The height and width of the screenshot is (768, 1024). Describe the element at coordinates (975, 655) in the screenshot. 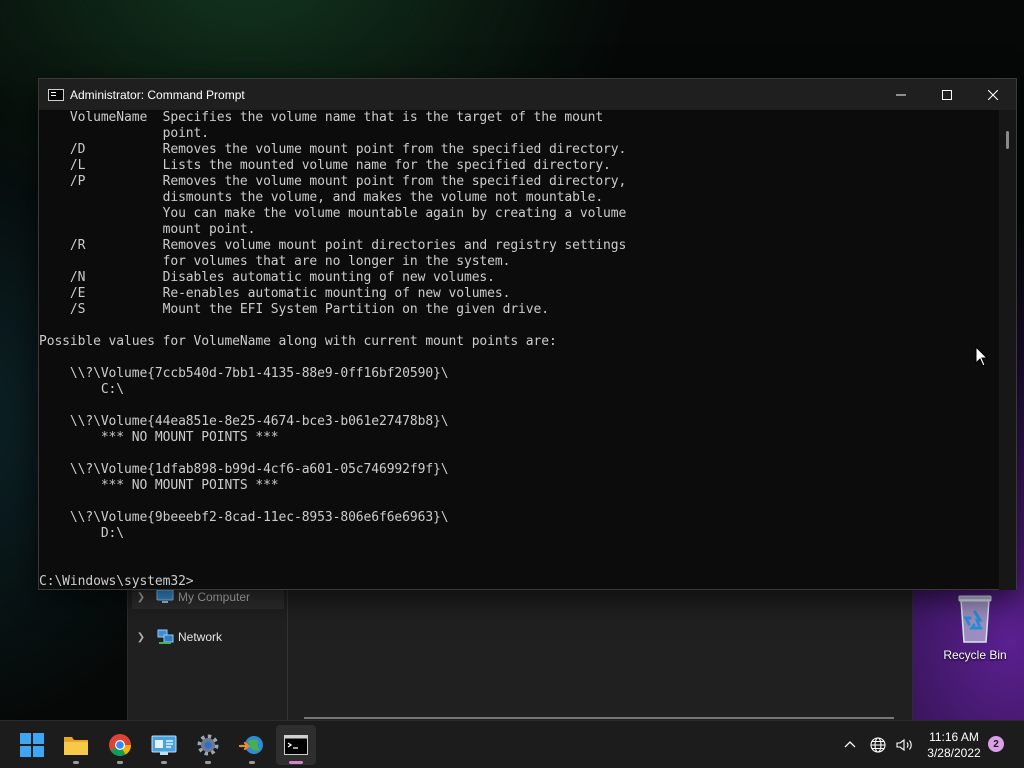

I see `recycle-bin-label: Recycle Bin` at that location.